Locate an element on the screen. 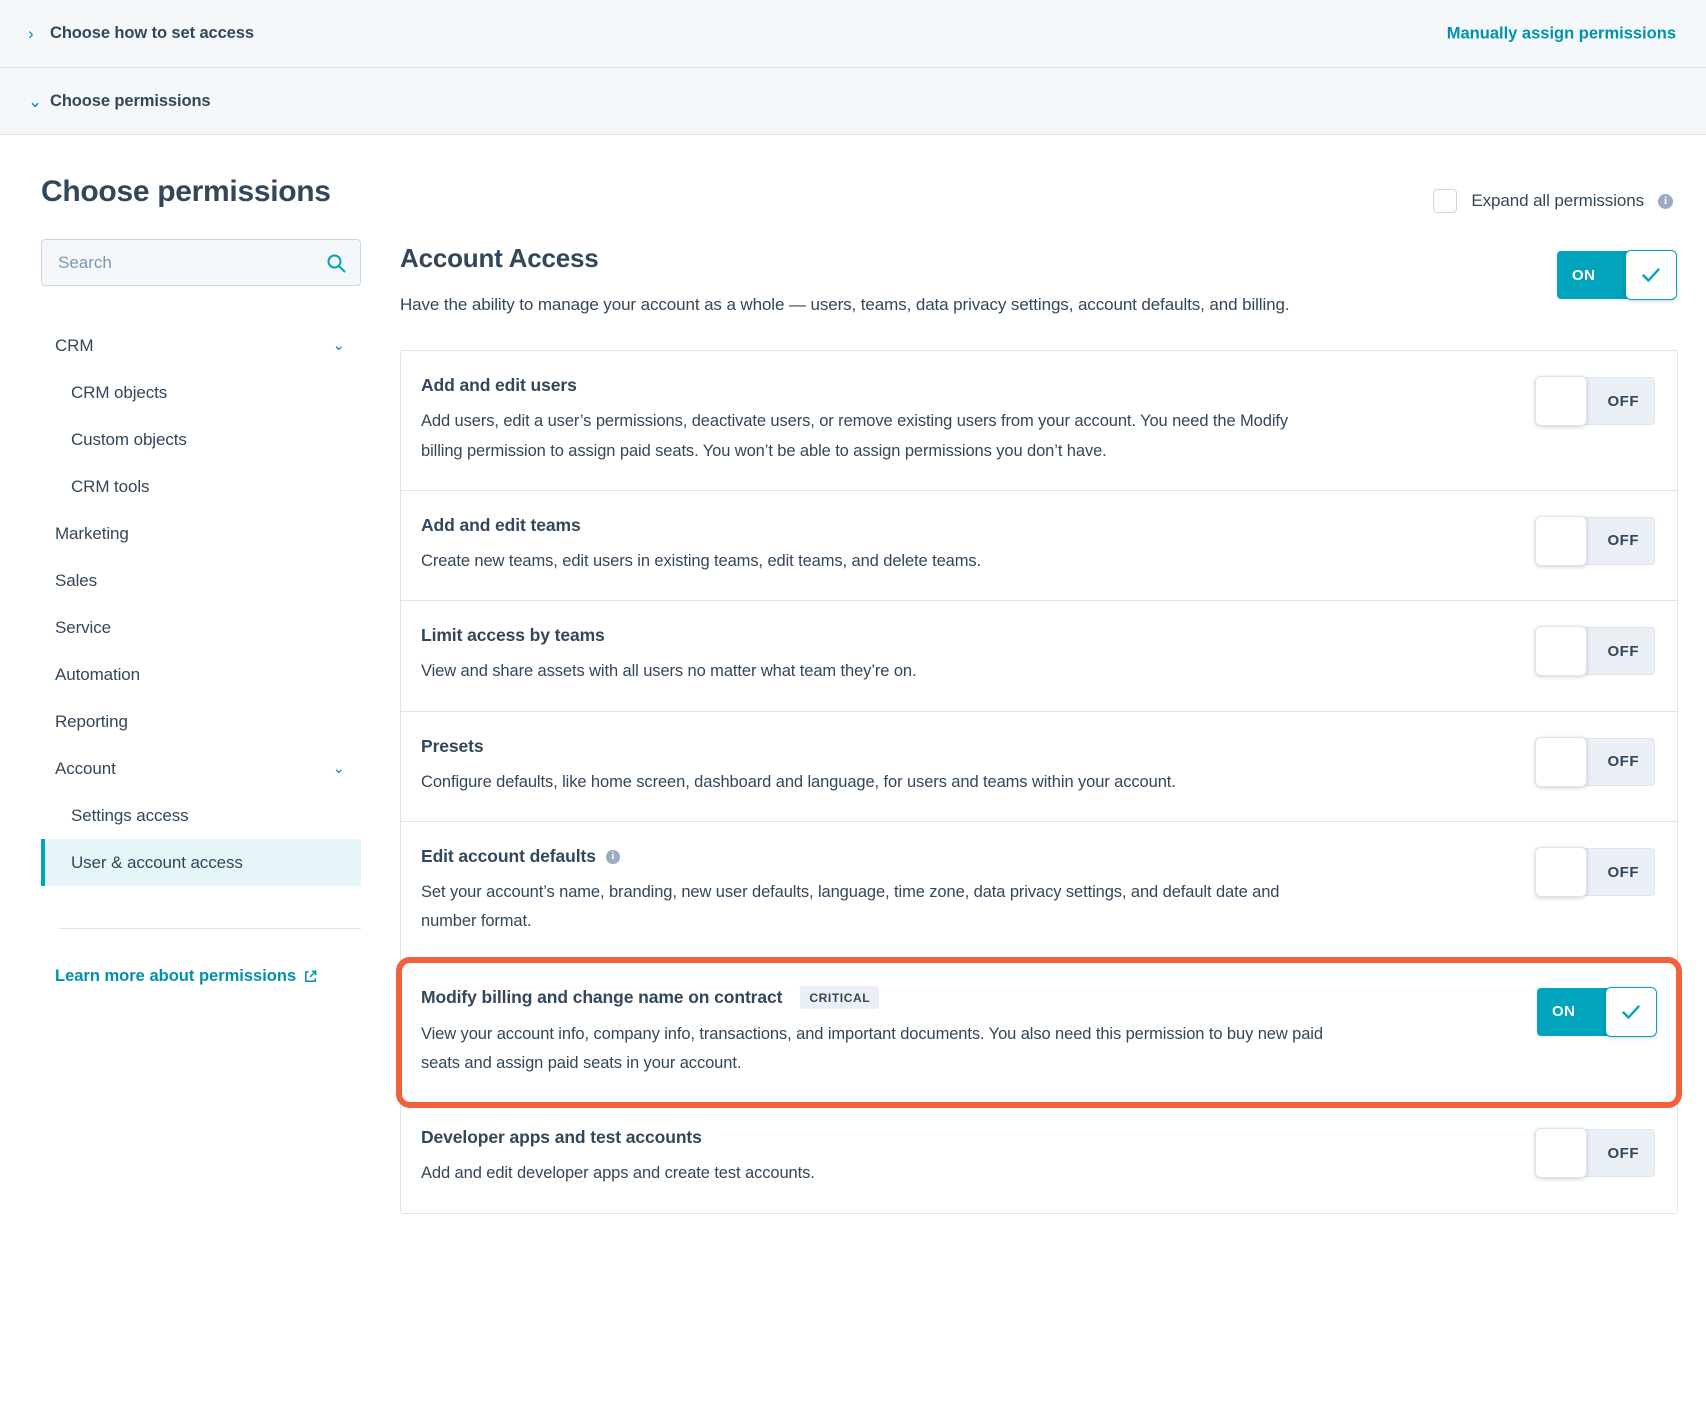 The width and height of the screenshot is (1706, 1406). sidebar-item-automation: Automation is located at coordinates (201, 674).